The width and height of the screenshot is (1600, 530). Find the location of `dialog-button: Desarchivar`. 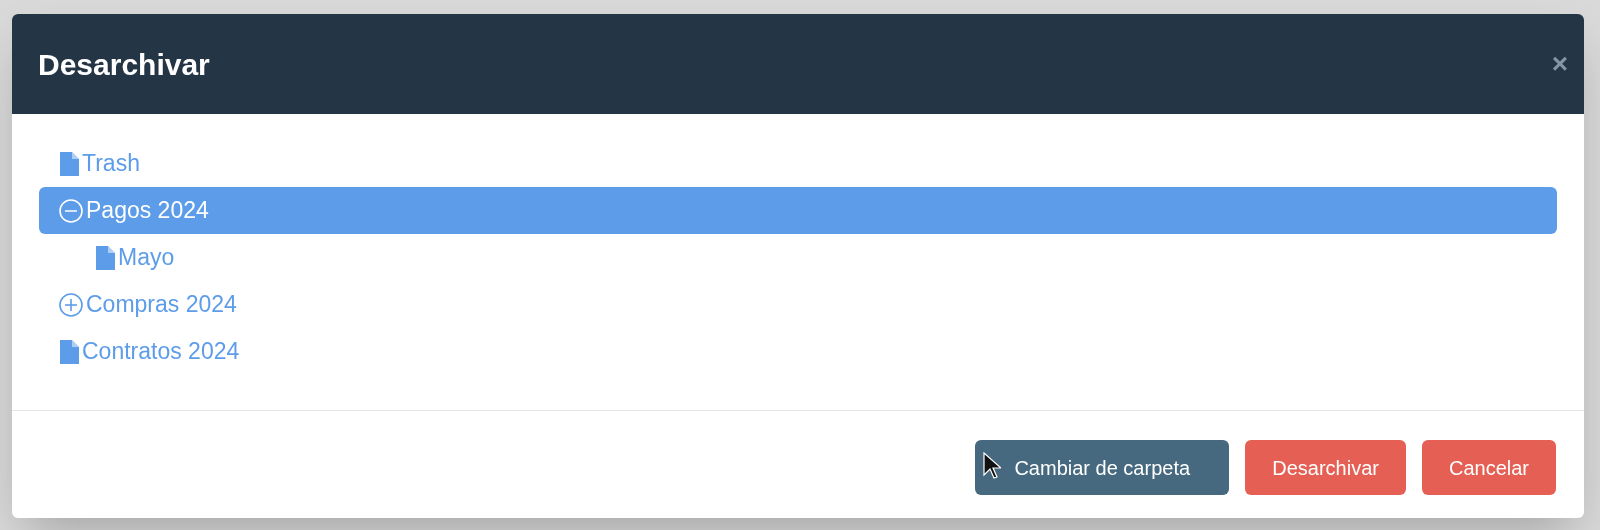

dialog-button: Desarchivar is located at coordinates (1325, 467).